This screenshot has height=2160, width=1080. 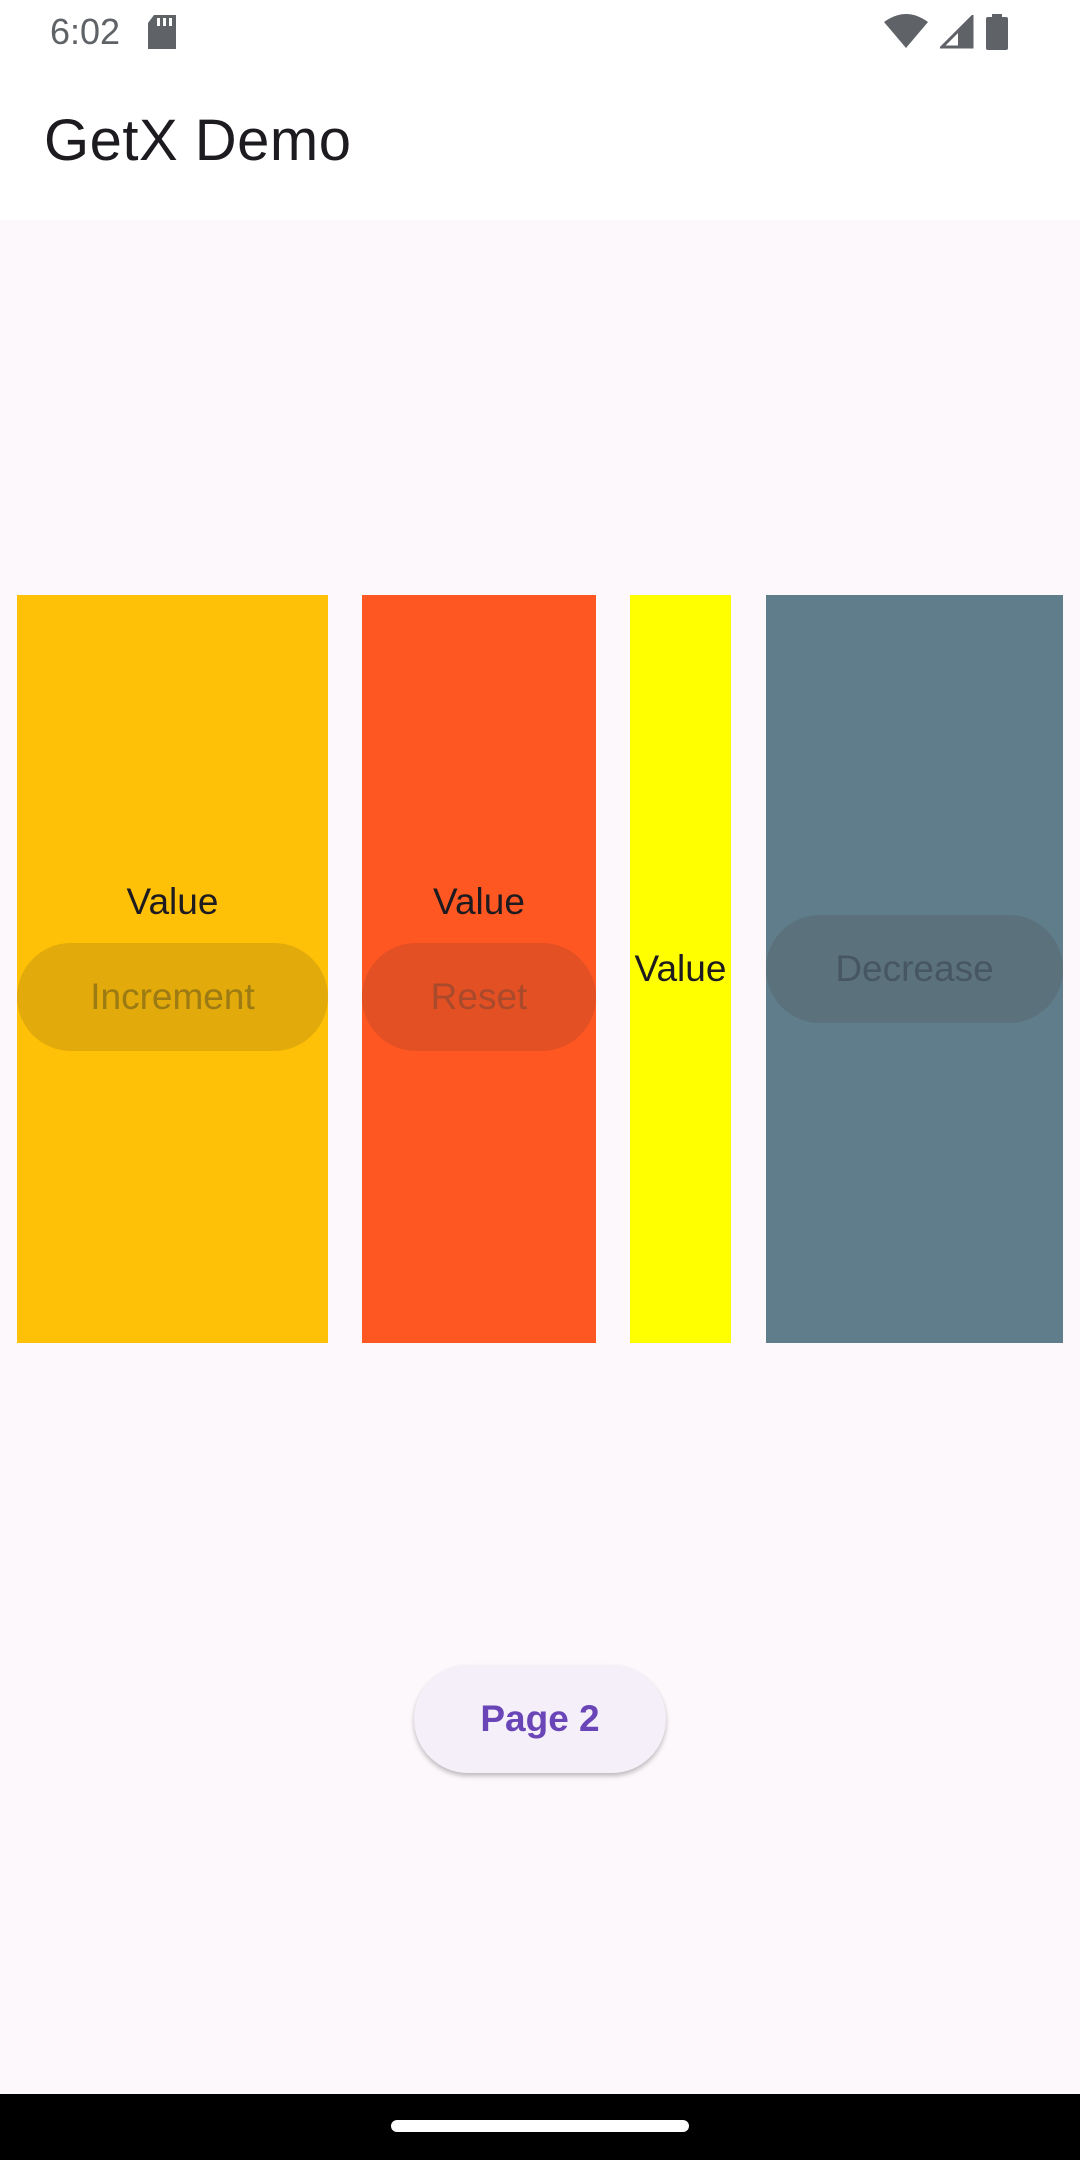 I want to click on sd-card-icon, so click(x=162, y=32).